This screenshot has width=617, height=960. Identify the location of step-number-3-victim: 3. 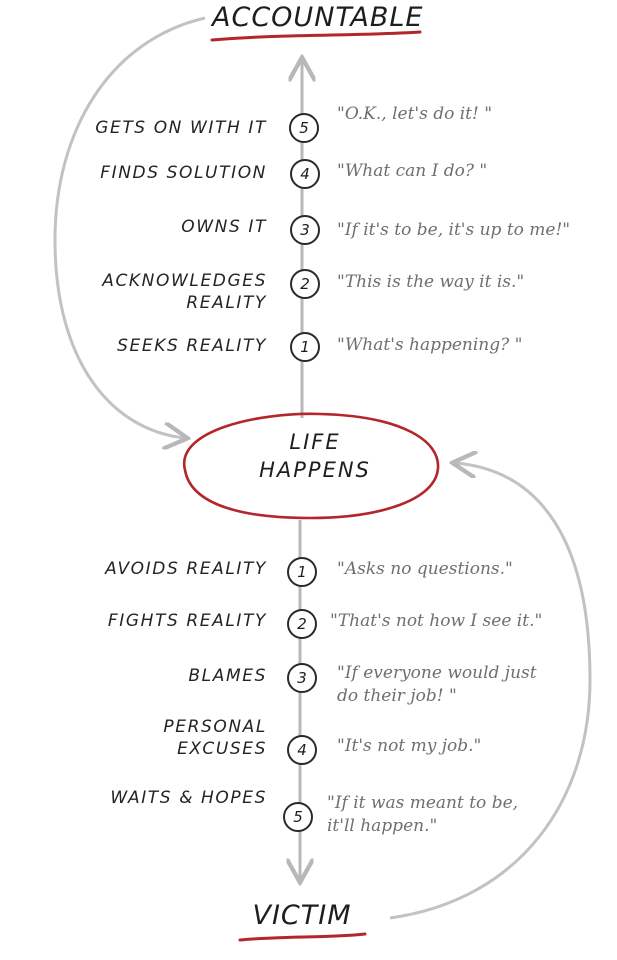
(302, 678).